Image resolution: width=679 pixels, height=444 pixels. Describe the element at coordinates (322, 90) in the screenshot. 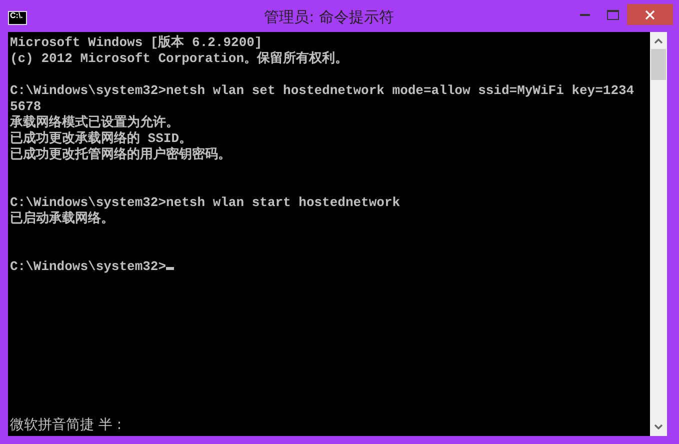

I see `console-line: C:\Windows\system32>netsh wlan set hostednetwork mode=allow ssid=MyWiFi key=1234` at that location.